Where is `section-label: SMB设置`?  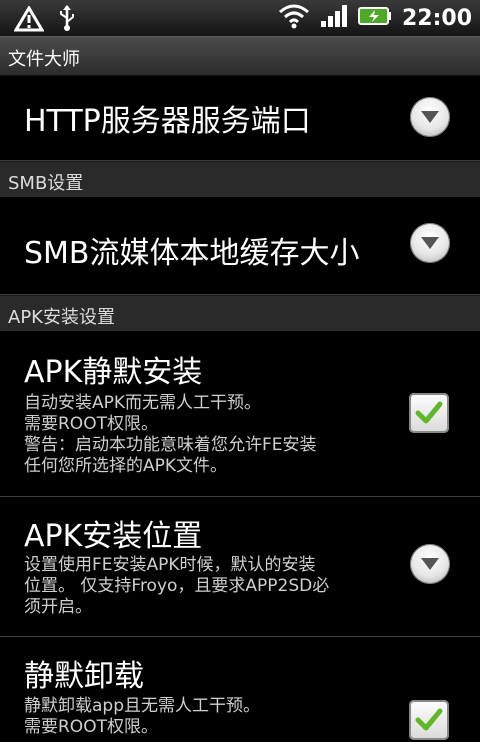
section-label: SMB设置 is located at coordinates (46, 183).